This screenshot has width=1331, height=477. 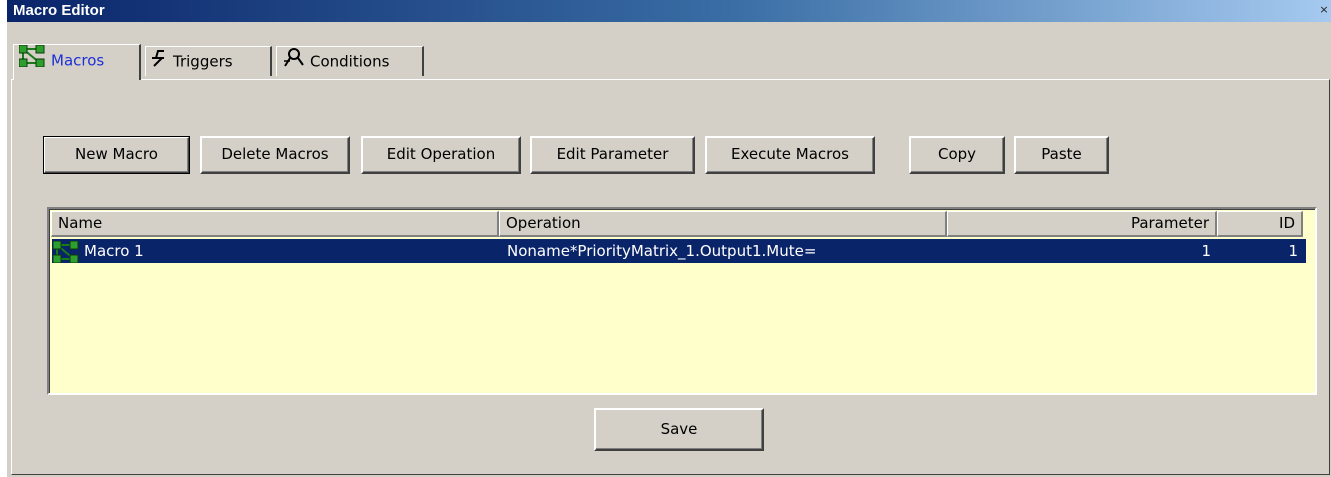 What do you see at coordinates (59, 10) in the screenshot?
I see `window-title: Macro Editor` at bounding box center [59, 10].